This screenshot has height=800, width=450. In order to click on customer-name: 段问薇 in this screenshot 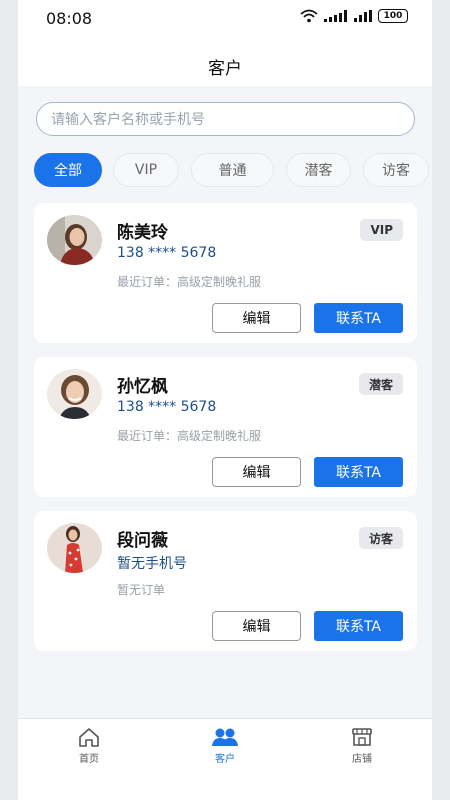, I will do `click(142, 541)`.